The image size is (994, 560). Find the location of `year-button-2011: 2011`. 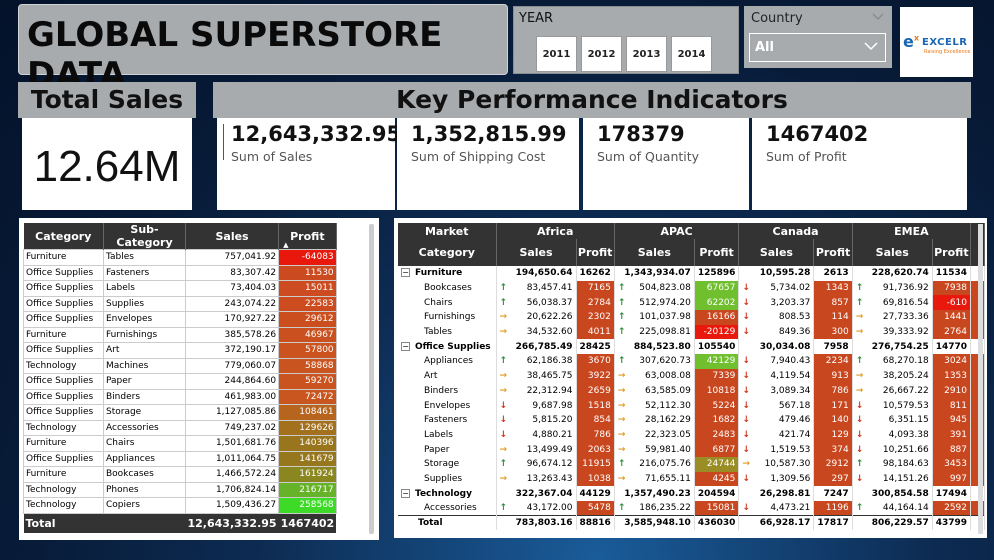

year-button-2011: 2011 is located at coordinates (556, 54).